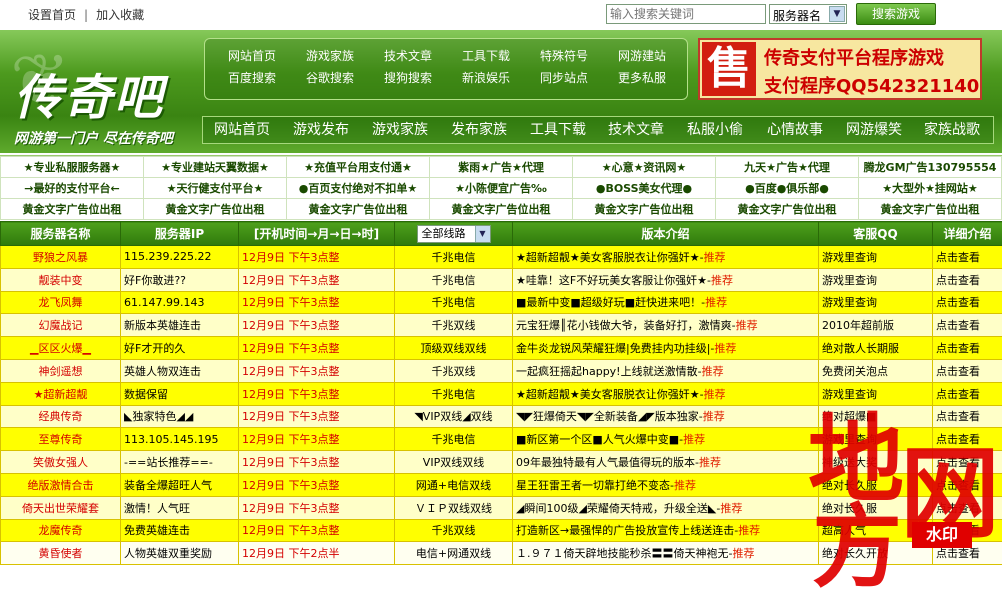  Describe the element at coordinates (358, 167) in the screenshot. I see `text-ad-link: ★充值平台用支付通★` at that location.